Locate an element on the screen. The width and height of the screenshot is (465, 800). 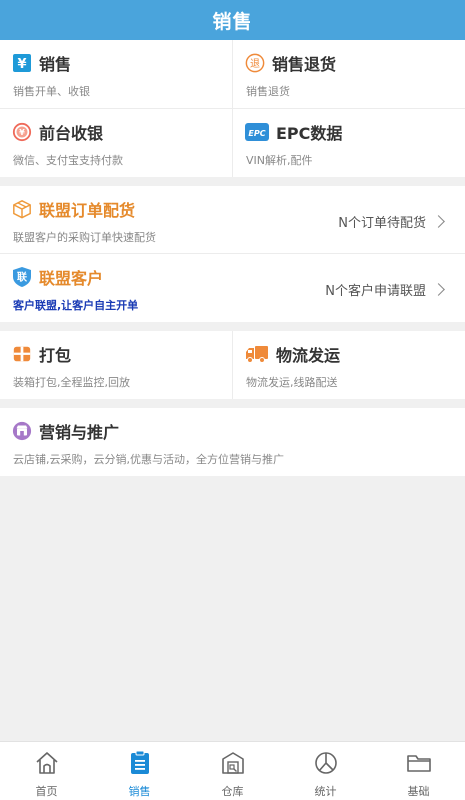
tab-sales-label: 销售 is located at coordinates (139, 791).